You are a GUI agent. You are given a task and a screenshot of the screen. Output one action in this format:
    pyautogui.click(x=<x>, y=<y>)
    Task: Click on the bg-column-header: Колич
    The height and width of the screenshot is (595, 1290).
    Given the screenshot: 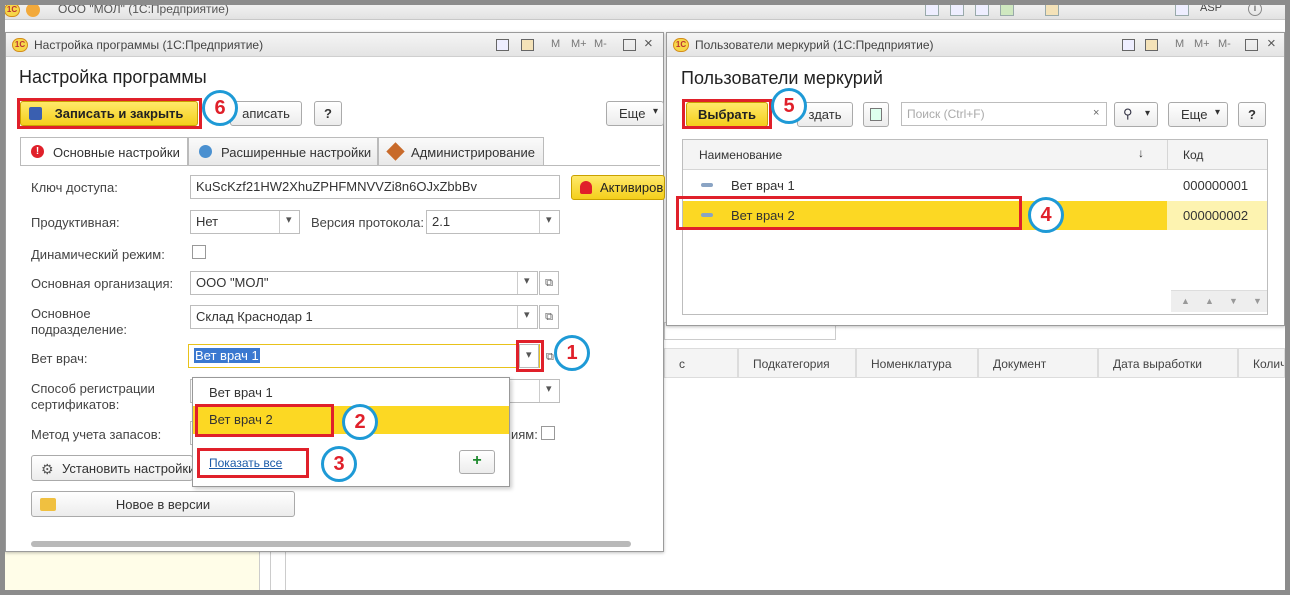 What is the action you would take?
    pyautogui.click(x=1261, y=363)
    